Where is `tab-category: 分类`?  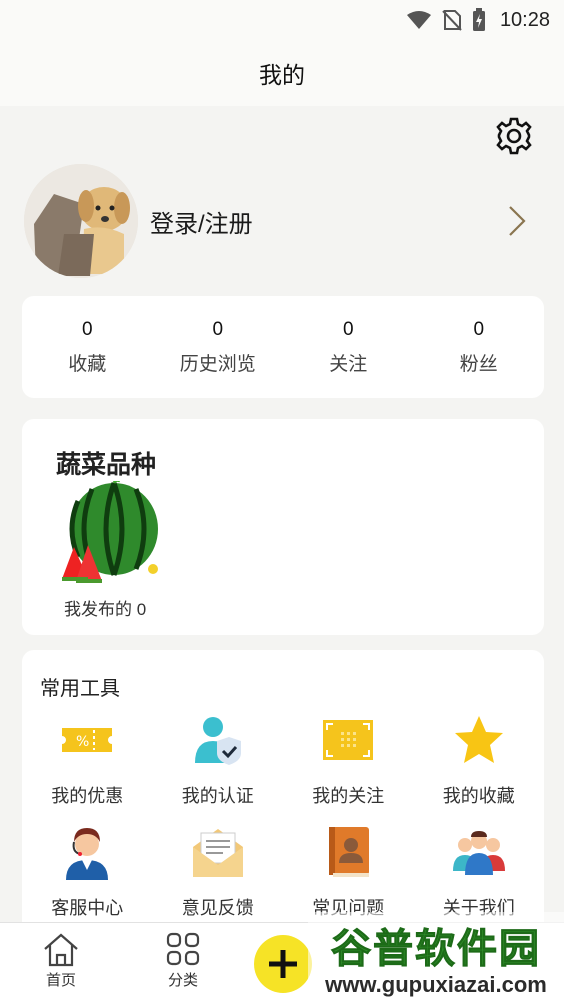
tab-category: 分类 is located at coordinates (183, 960).